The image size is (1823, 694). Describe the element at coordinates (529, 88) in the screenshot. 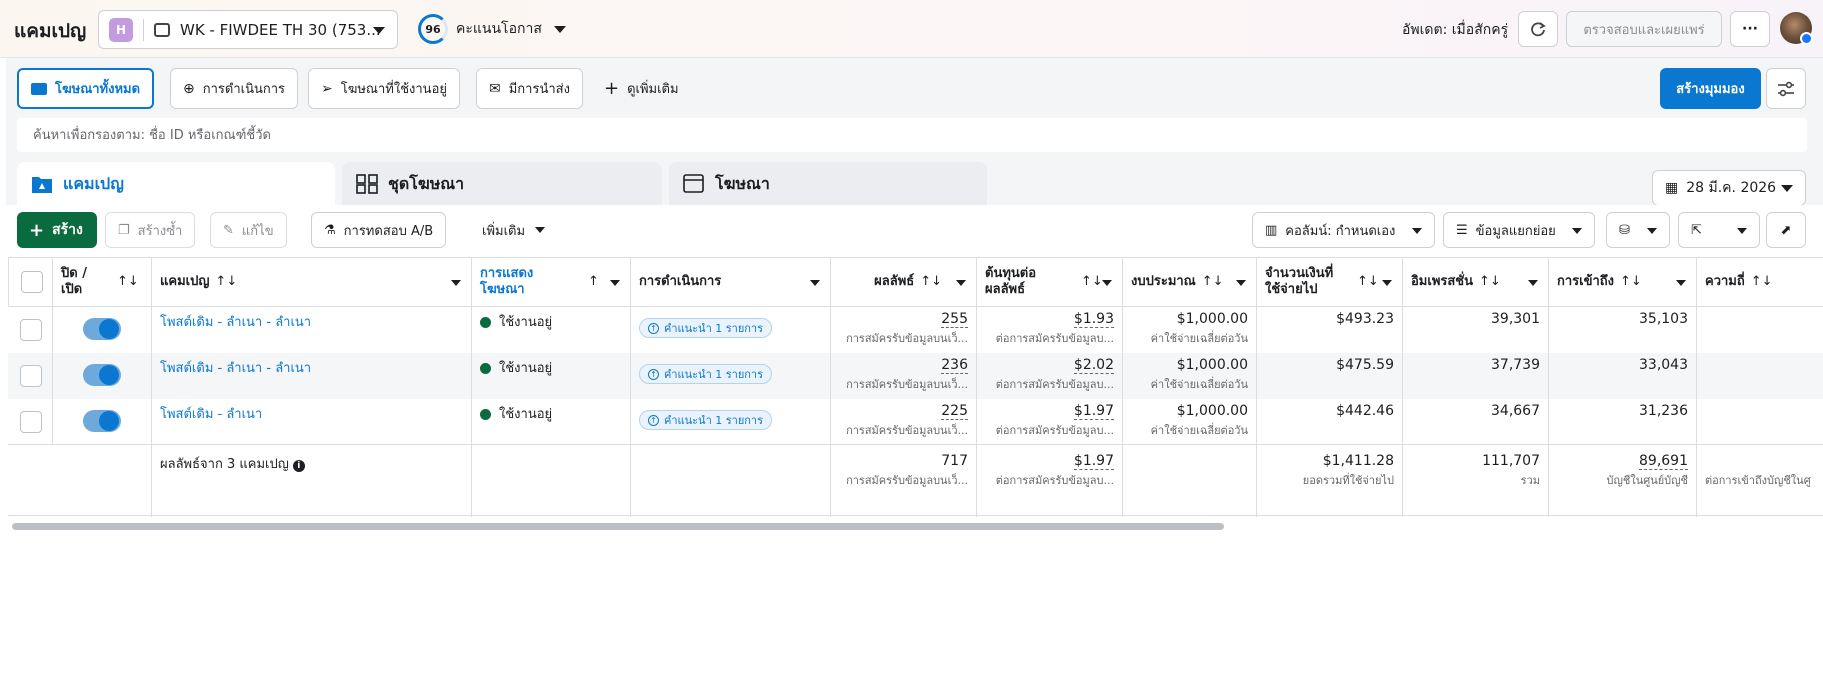

I see `filter-delivery: ✉ มีการนำส่ง` at that location.